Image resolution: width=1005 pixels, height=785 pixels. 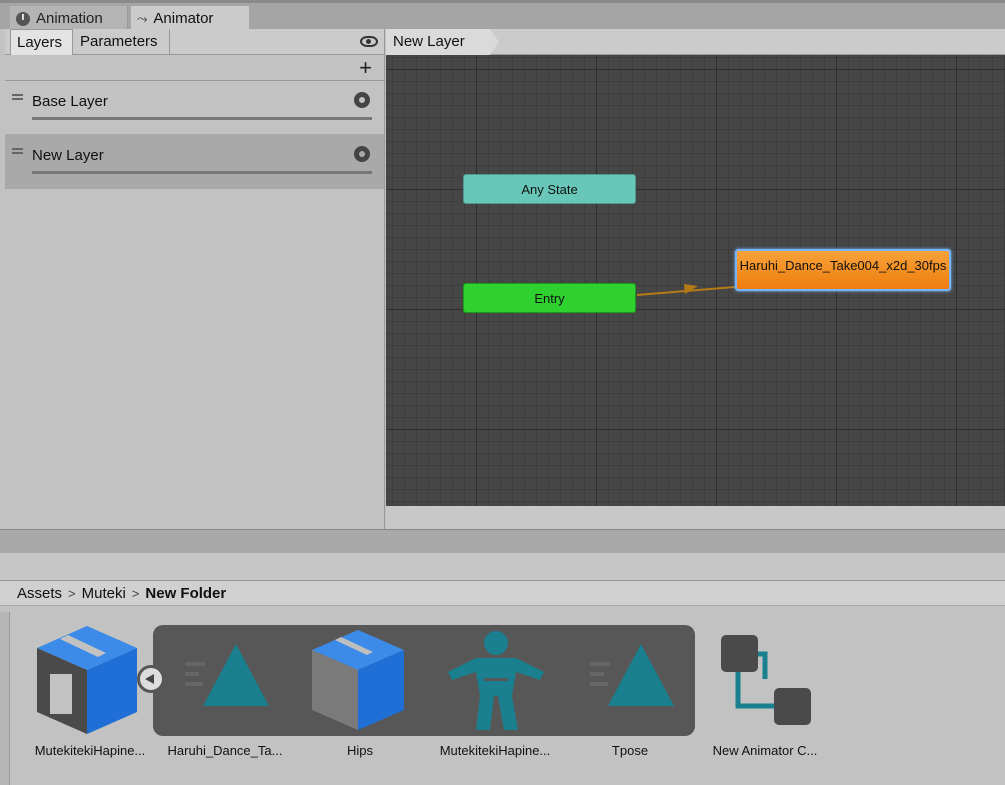 I want to click on clock-icon, so click(x=23, y=19).